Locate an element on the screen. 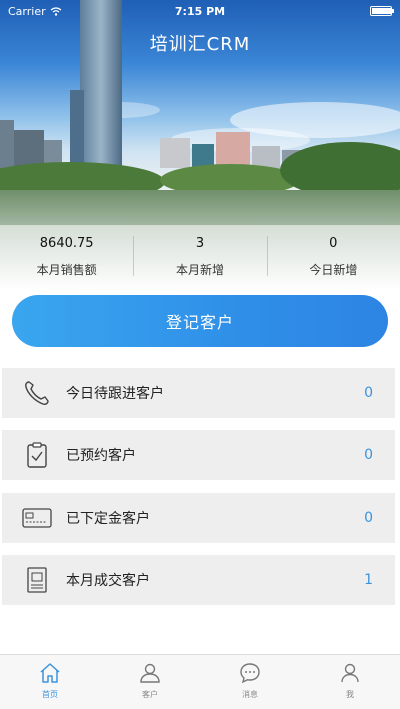 This screenshot has height=709, width=400. stat-value: 3 is located at coordinates (200, 243).